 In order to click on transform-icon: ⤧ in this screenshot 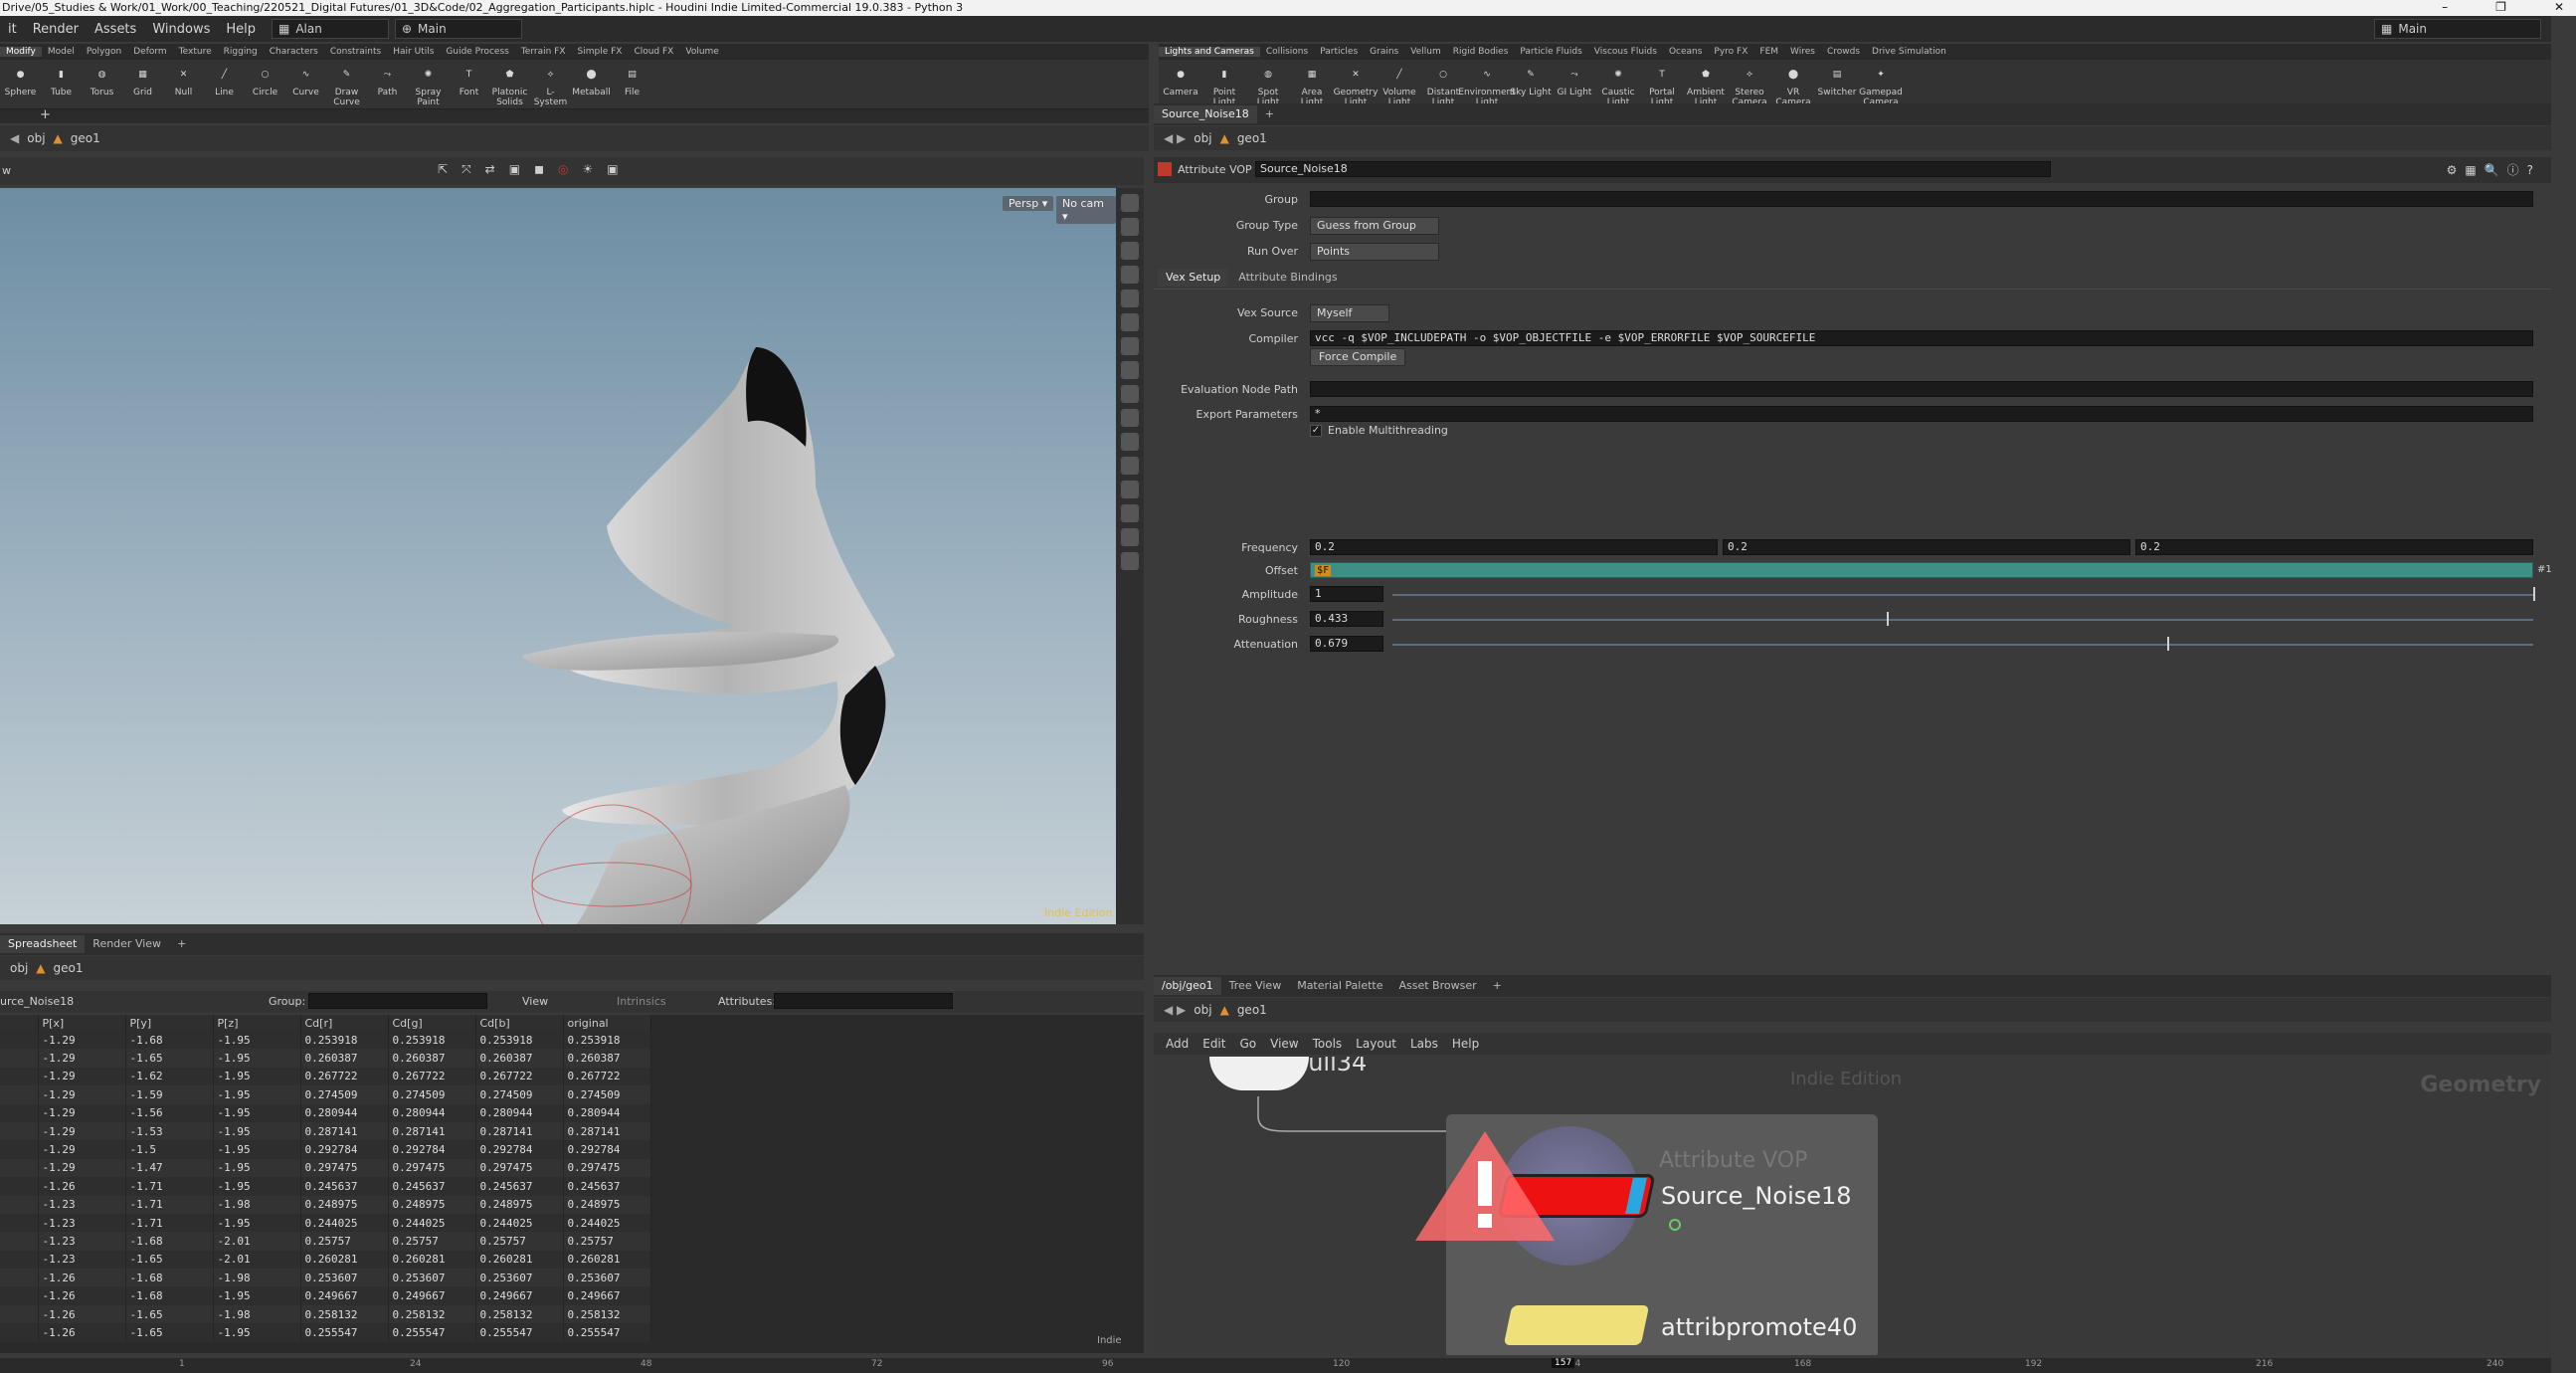, I will do `click(466, 170)`.